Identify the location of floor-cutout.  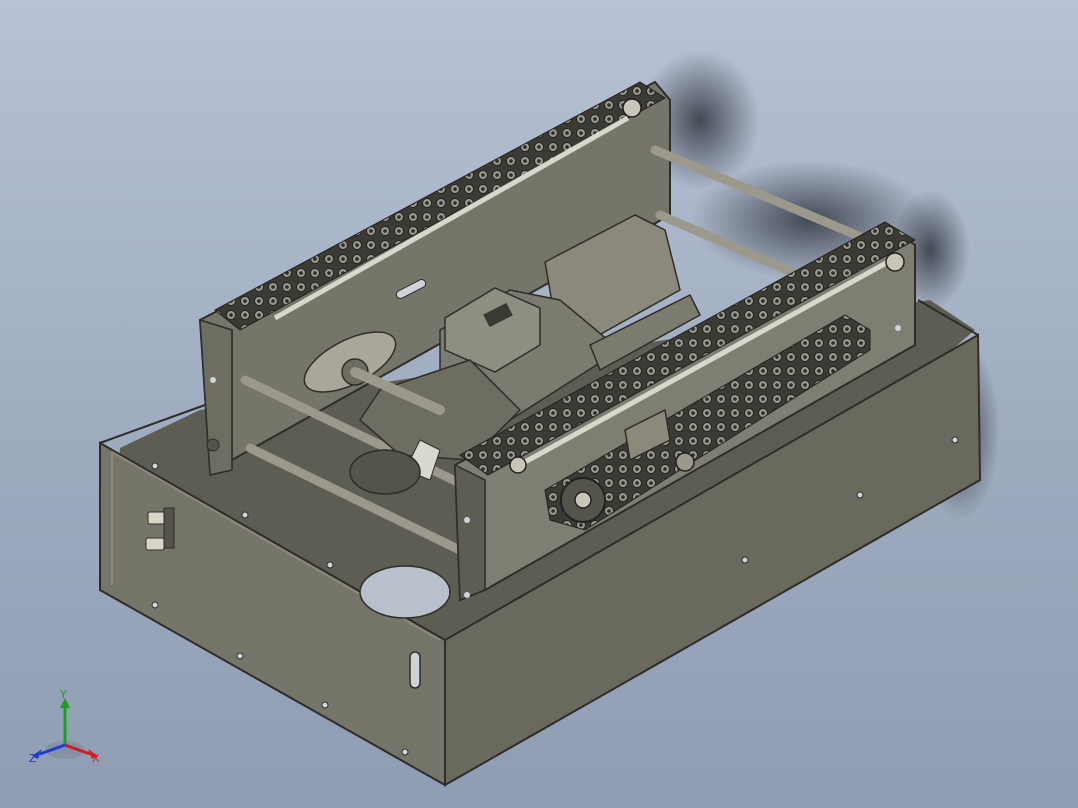
(405, 592).